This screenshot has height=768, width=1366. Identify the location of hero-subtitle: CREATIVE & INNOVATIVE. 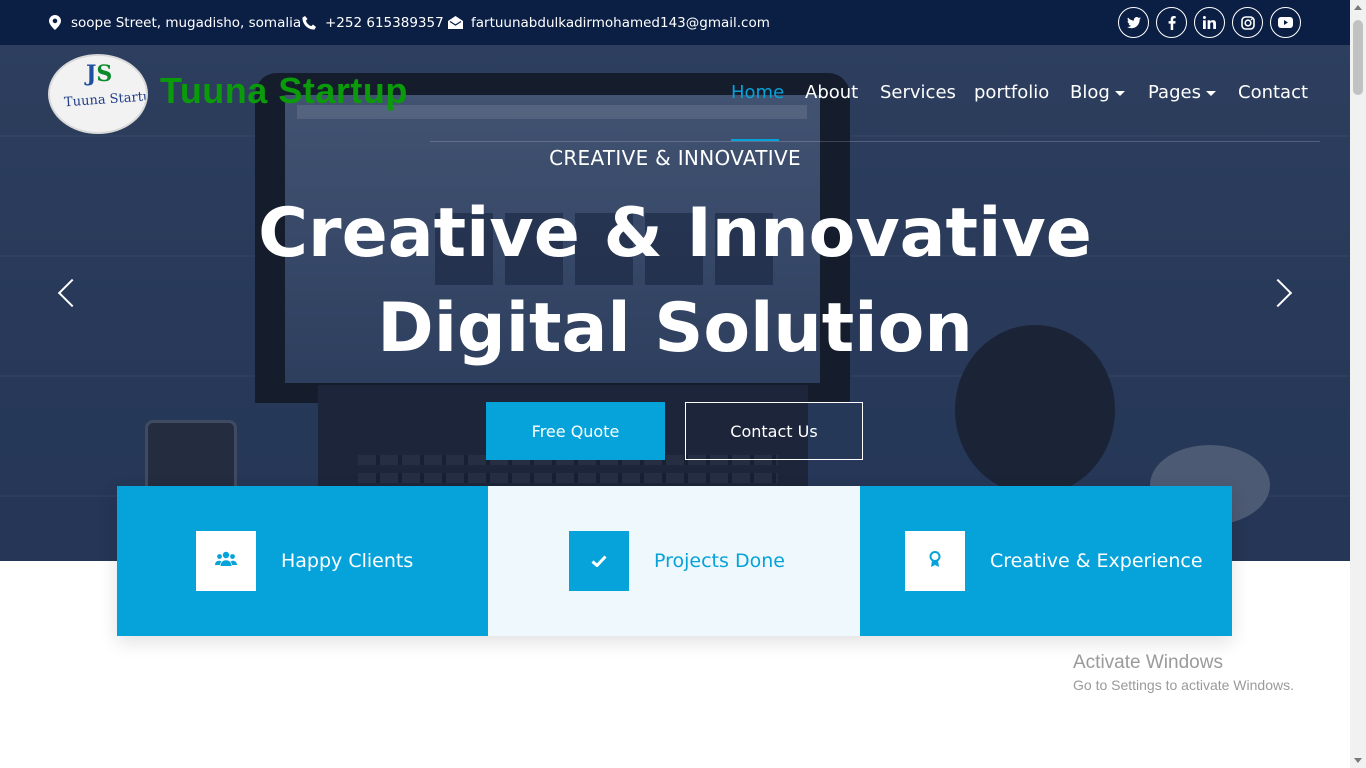
(675, 158).